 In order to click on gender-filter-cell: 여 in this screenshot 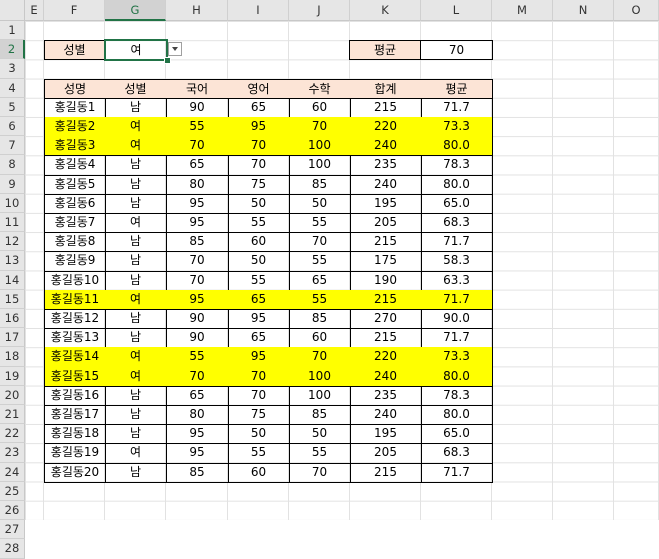, I will do `click(136, 50)`.